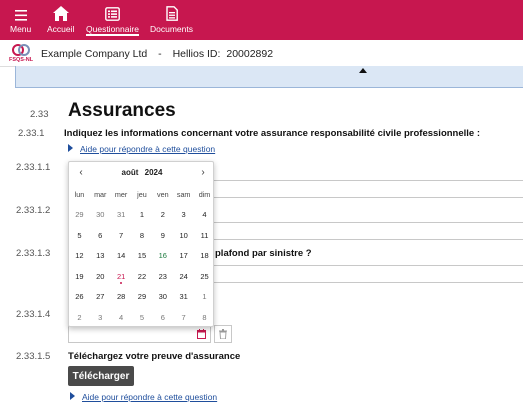 Image resolution: width=523 pixels, height=406 pixels. What do you see at coordinates (171, 12) in the screenshot?
I see `document-icon` at bounding box center [171, 12].